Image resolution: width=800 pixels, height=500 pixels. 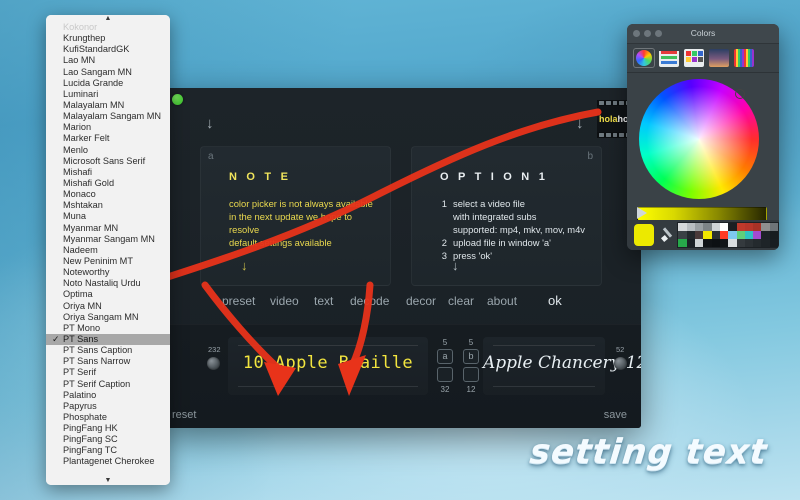 What do you see at coordinates (108, 361) in the screenshot?
I see `font-menu-item: PT Sans Narrow` at bounding box center [108, 361].